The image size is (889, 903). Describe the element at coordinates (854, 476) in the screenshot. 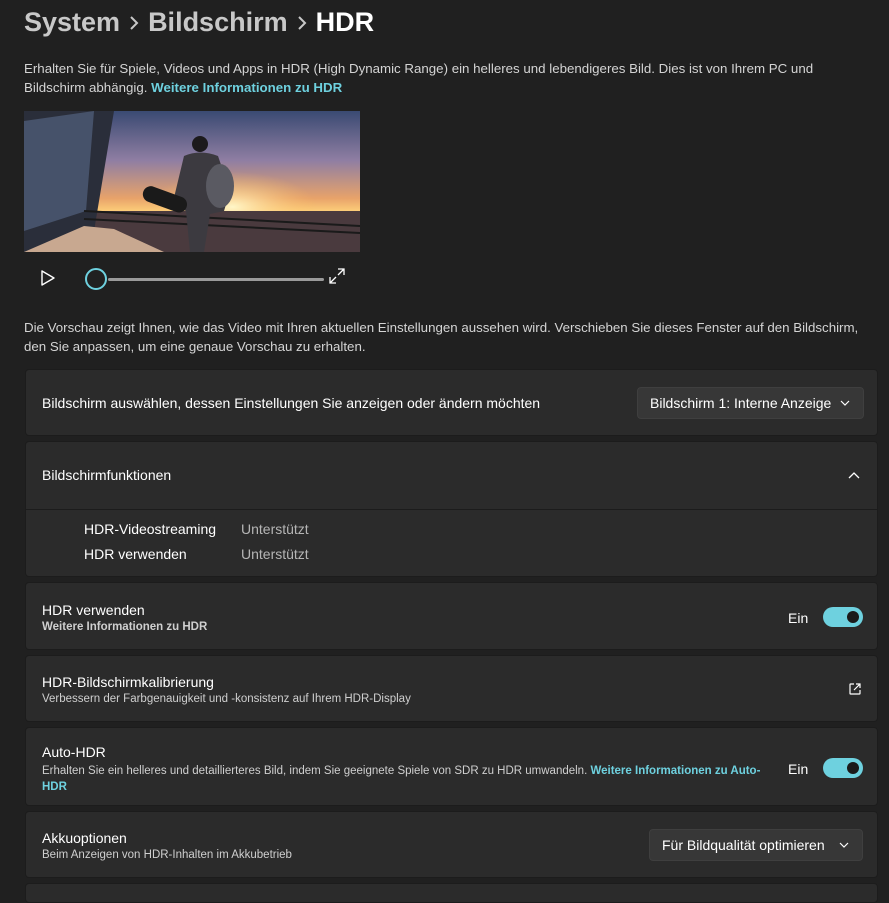

I see `chevron-up-icon` at that location.